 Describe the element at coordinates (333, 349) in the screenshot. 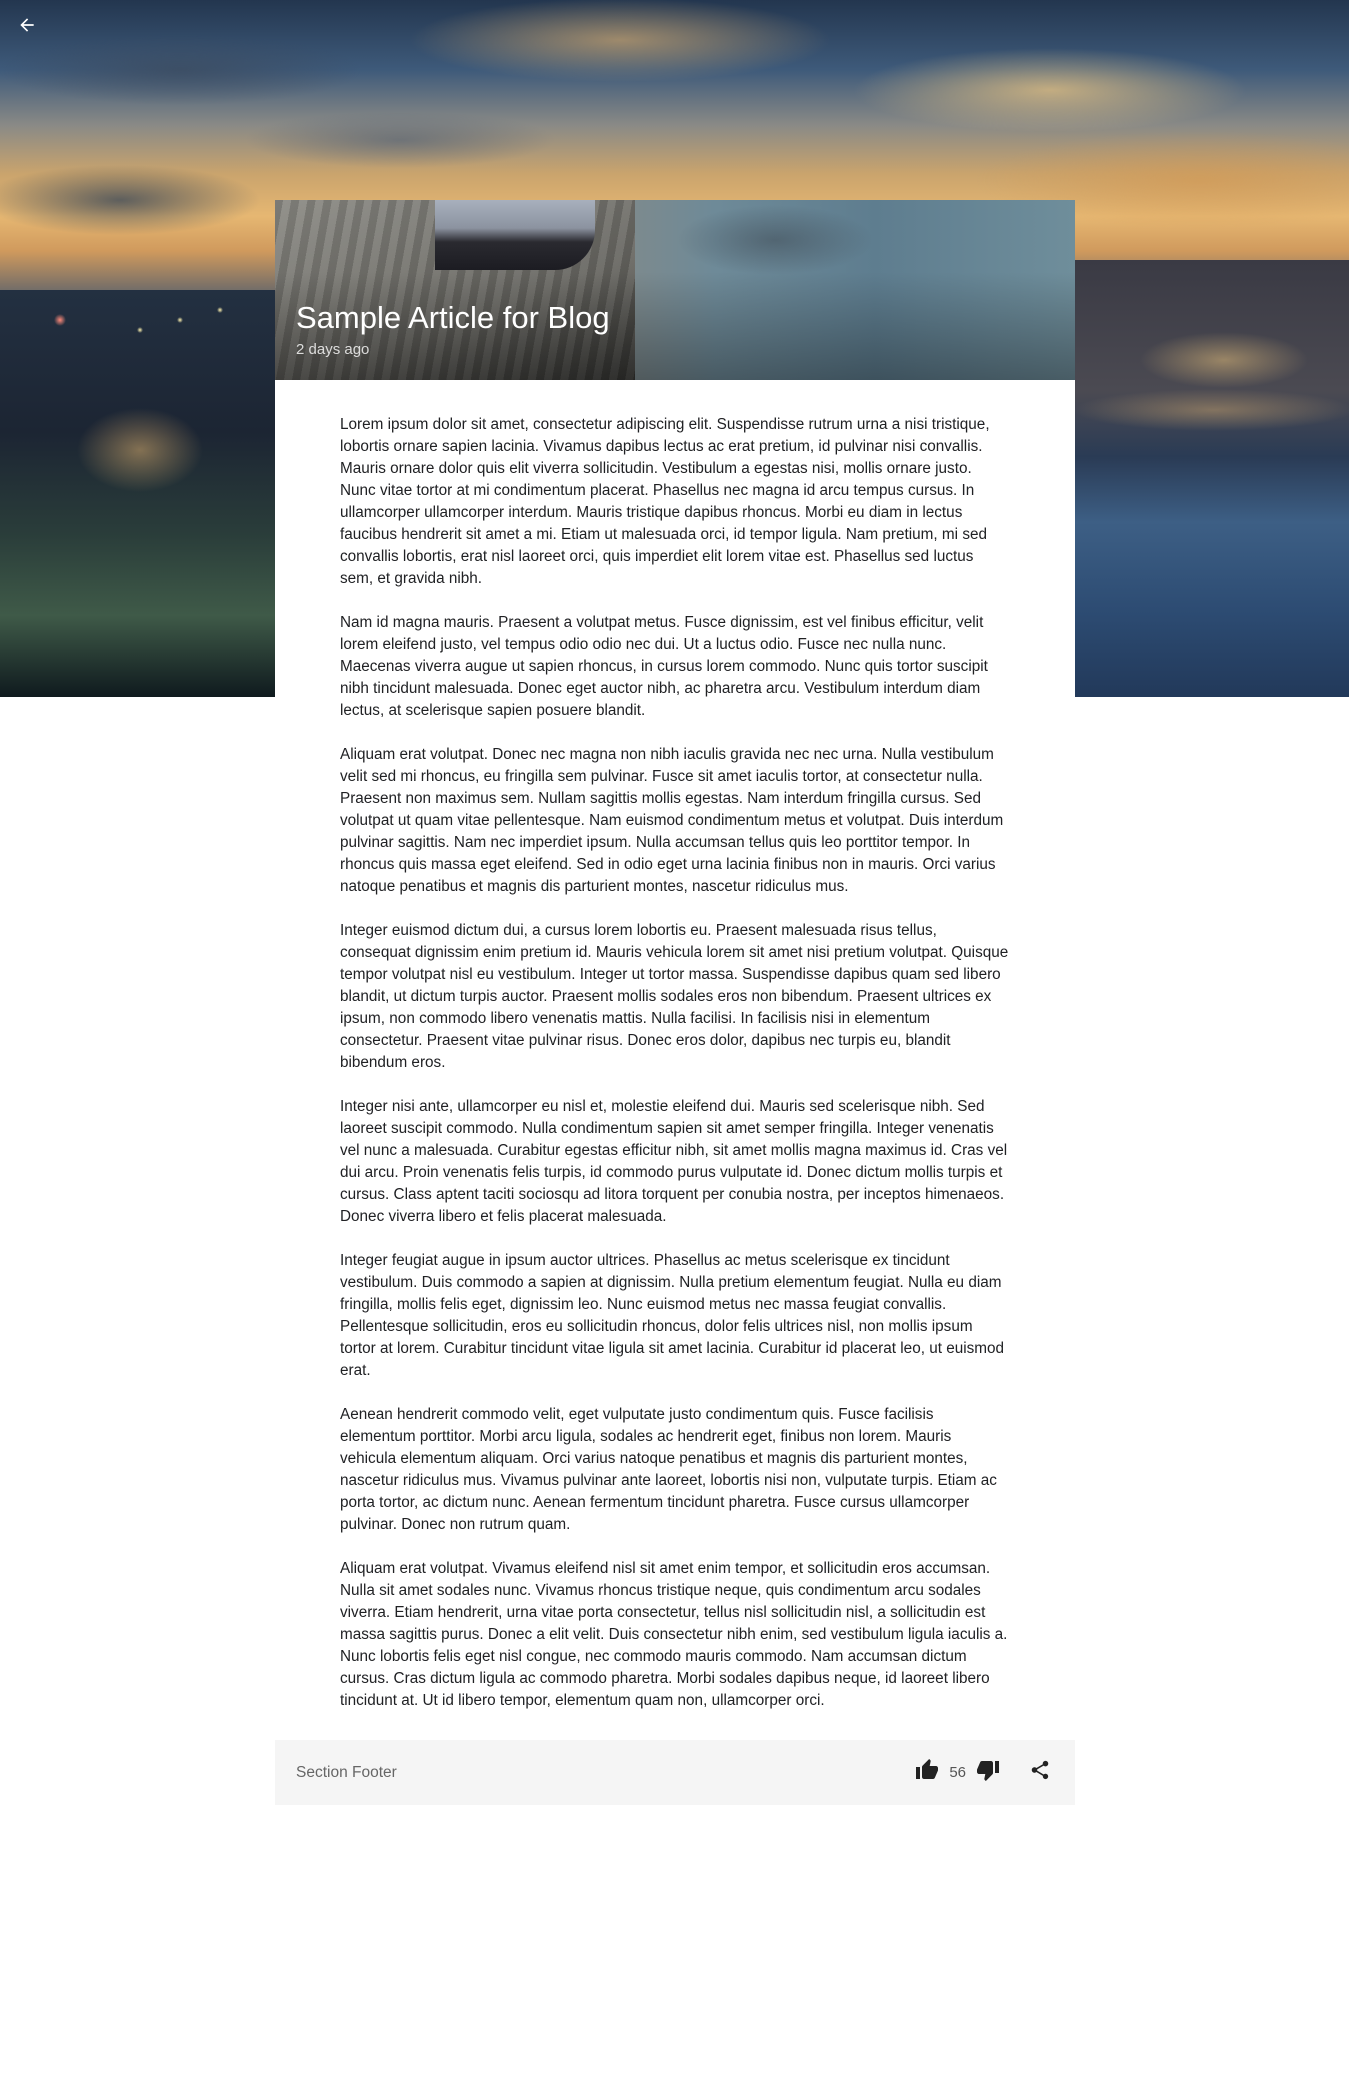

I see `article-timestamp: 2 days ago` at that location.